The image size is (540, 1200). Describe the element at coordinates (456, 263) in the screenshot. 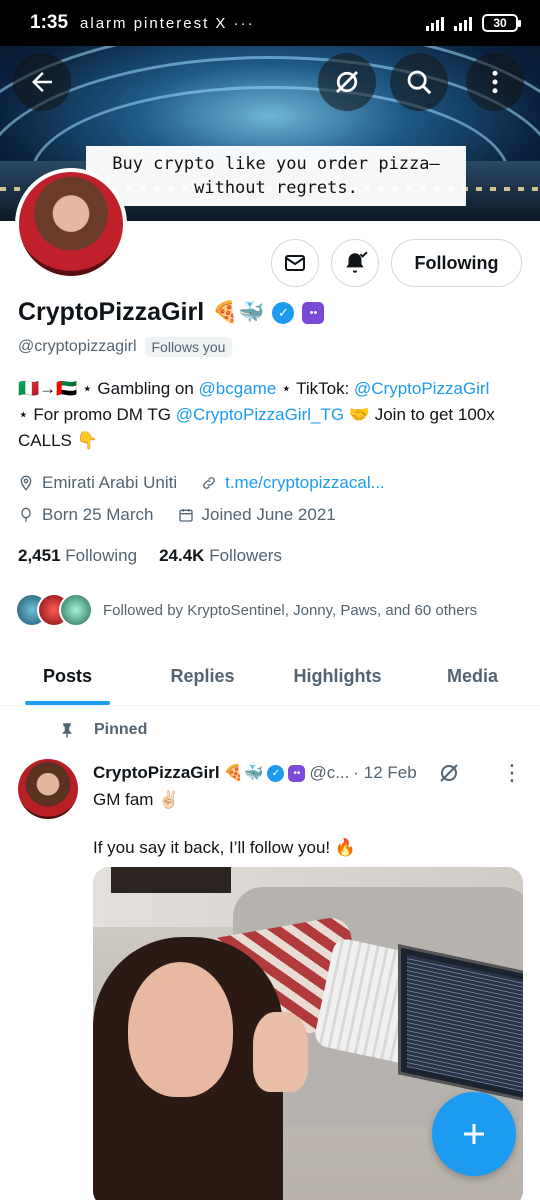

I see `following-button: Following` at that location.